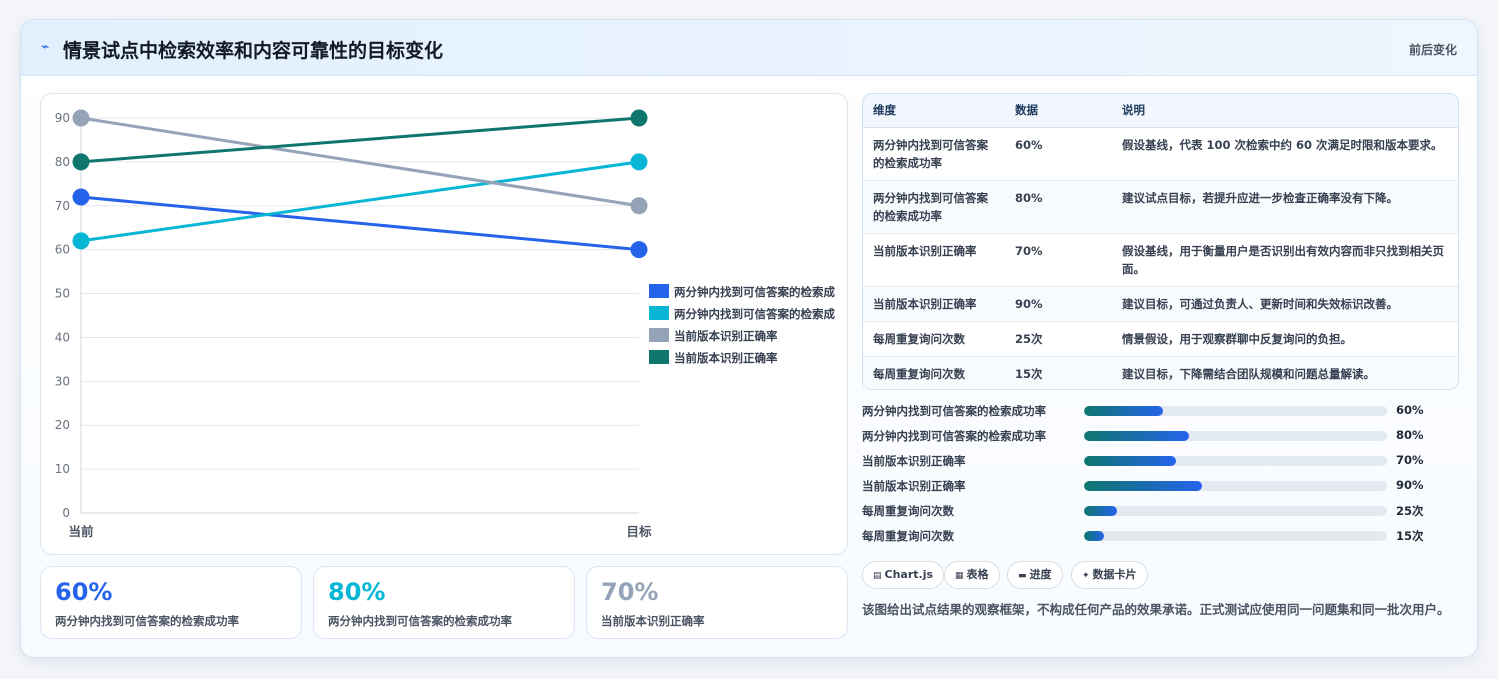 Image resolution: width=1498 pixels, height=679 pixels. What do you see at coordinates (1040, 574) in the screenshot?
I see `chip-label: 进度` at bounding box center [1040, 574].